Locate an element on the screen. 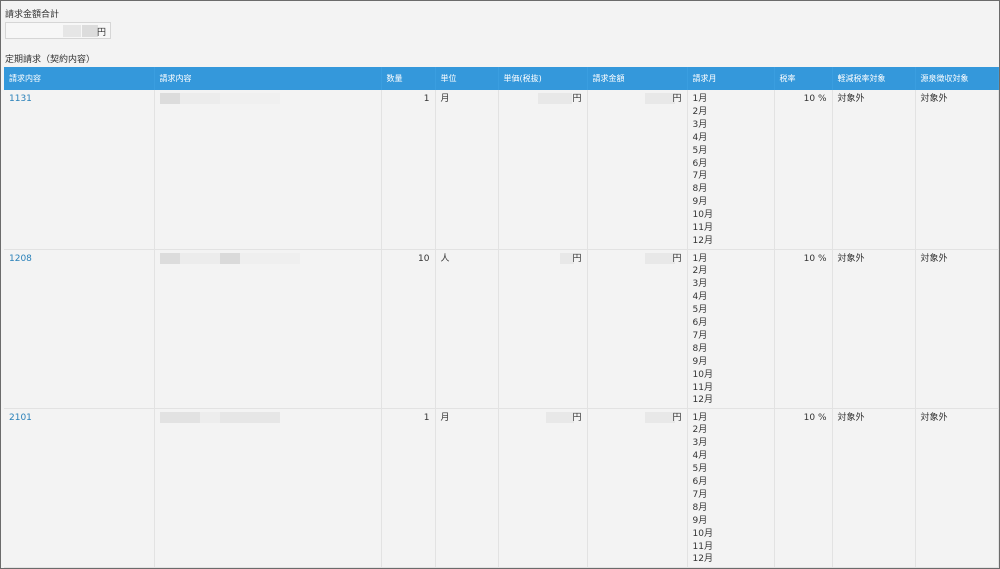  billing-code-link: 1208 is located at coordinates (20, 259).